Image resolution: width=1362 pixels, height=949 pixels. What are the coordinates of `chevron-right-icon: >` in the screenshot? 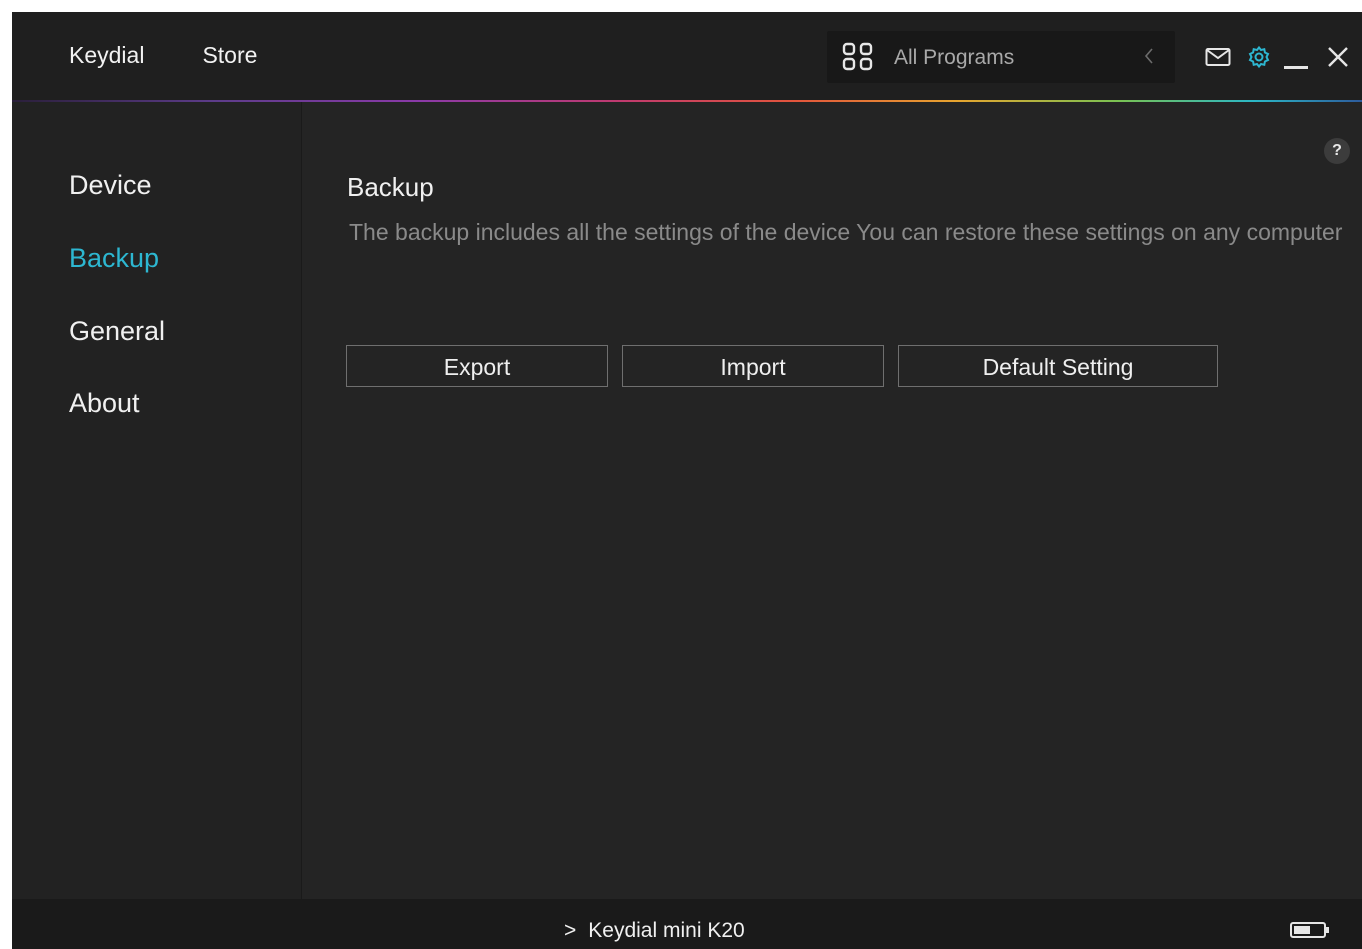 It's located at (570, 930).